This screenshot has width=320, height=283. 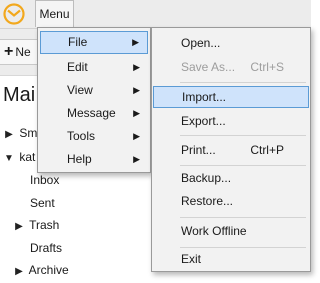 I want to click on envelope-logo-icon, so click(x=14, y=14).